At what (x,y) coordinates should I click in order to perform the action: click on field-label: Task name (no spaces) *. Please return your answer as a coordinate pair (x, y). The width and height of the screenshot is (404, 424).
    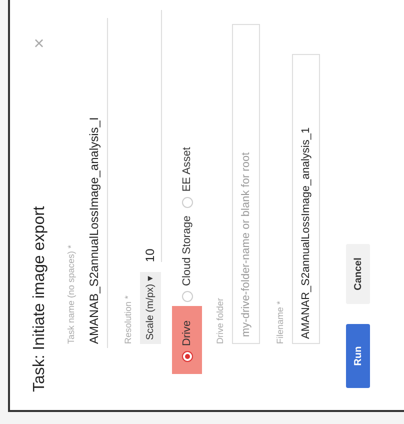
    Looking at the image, I should click on (71, 294).